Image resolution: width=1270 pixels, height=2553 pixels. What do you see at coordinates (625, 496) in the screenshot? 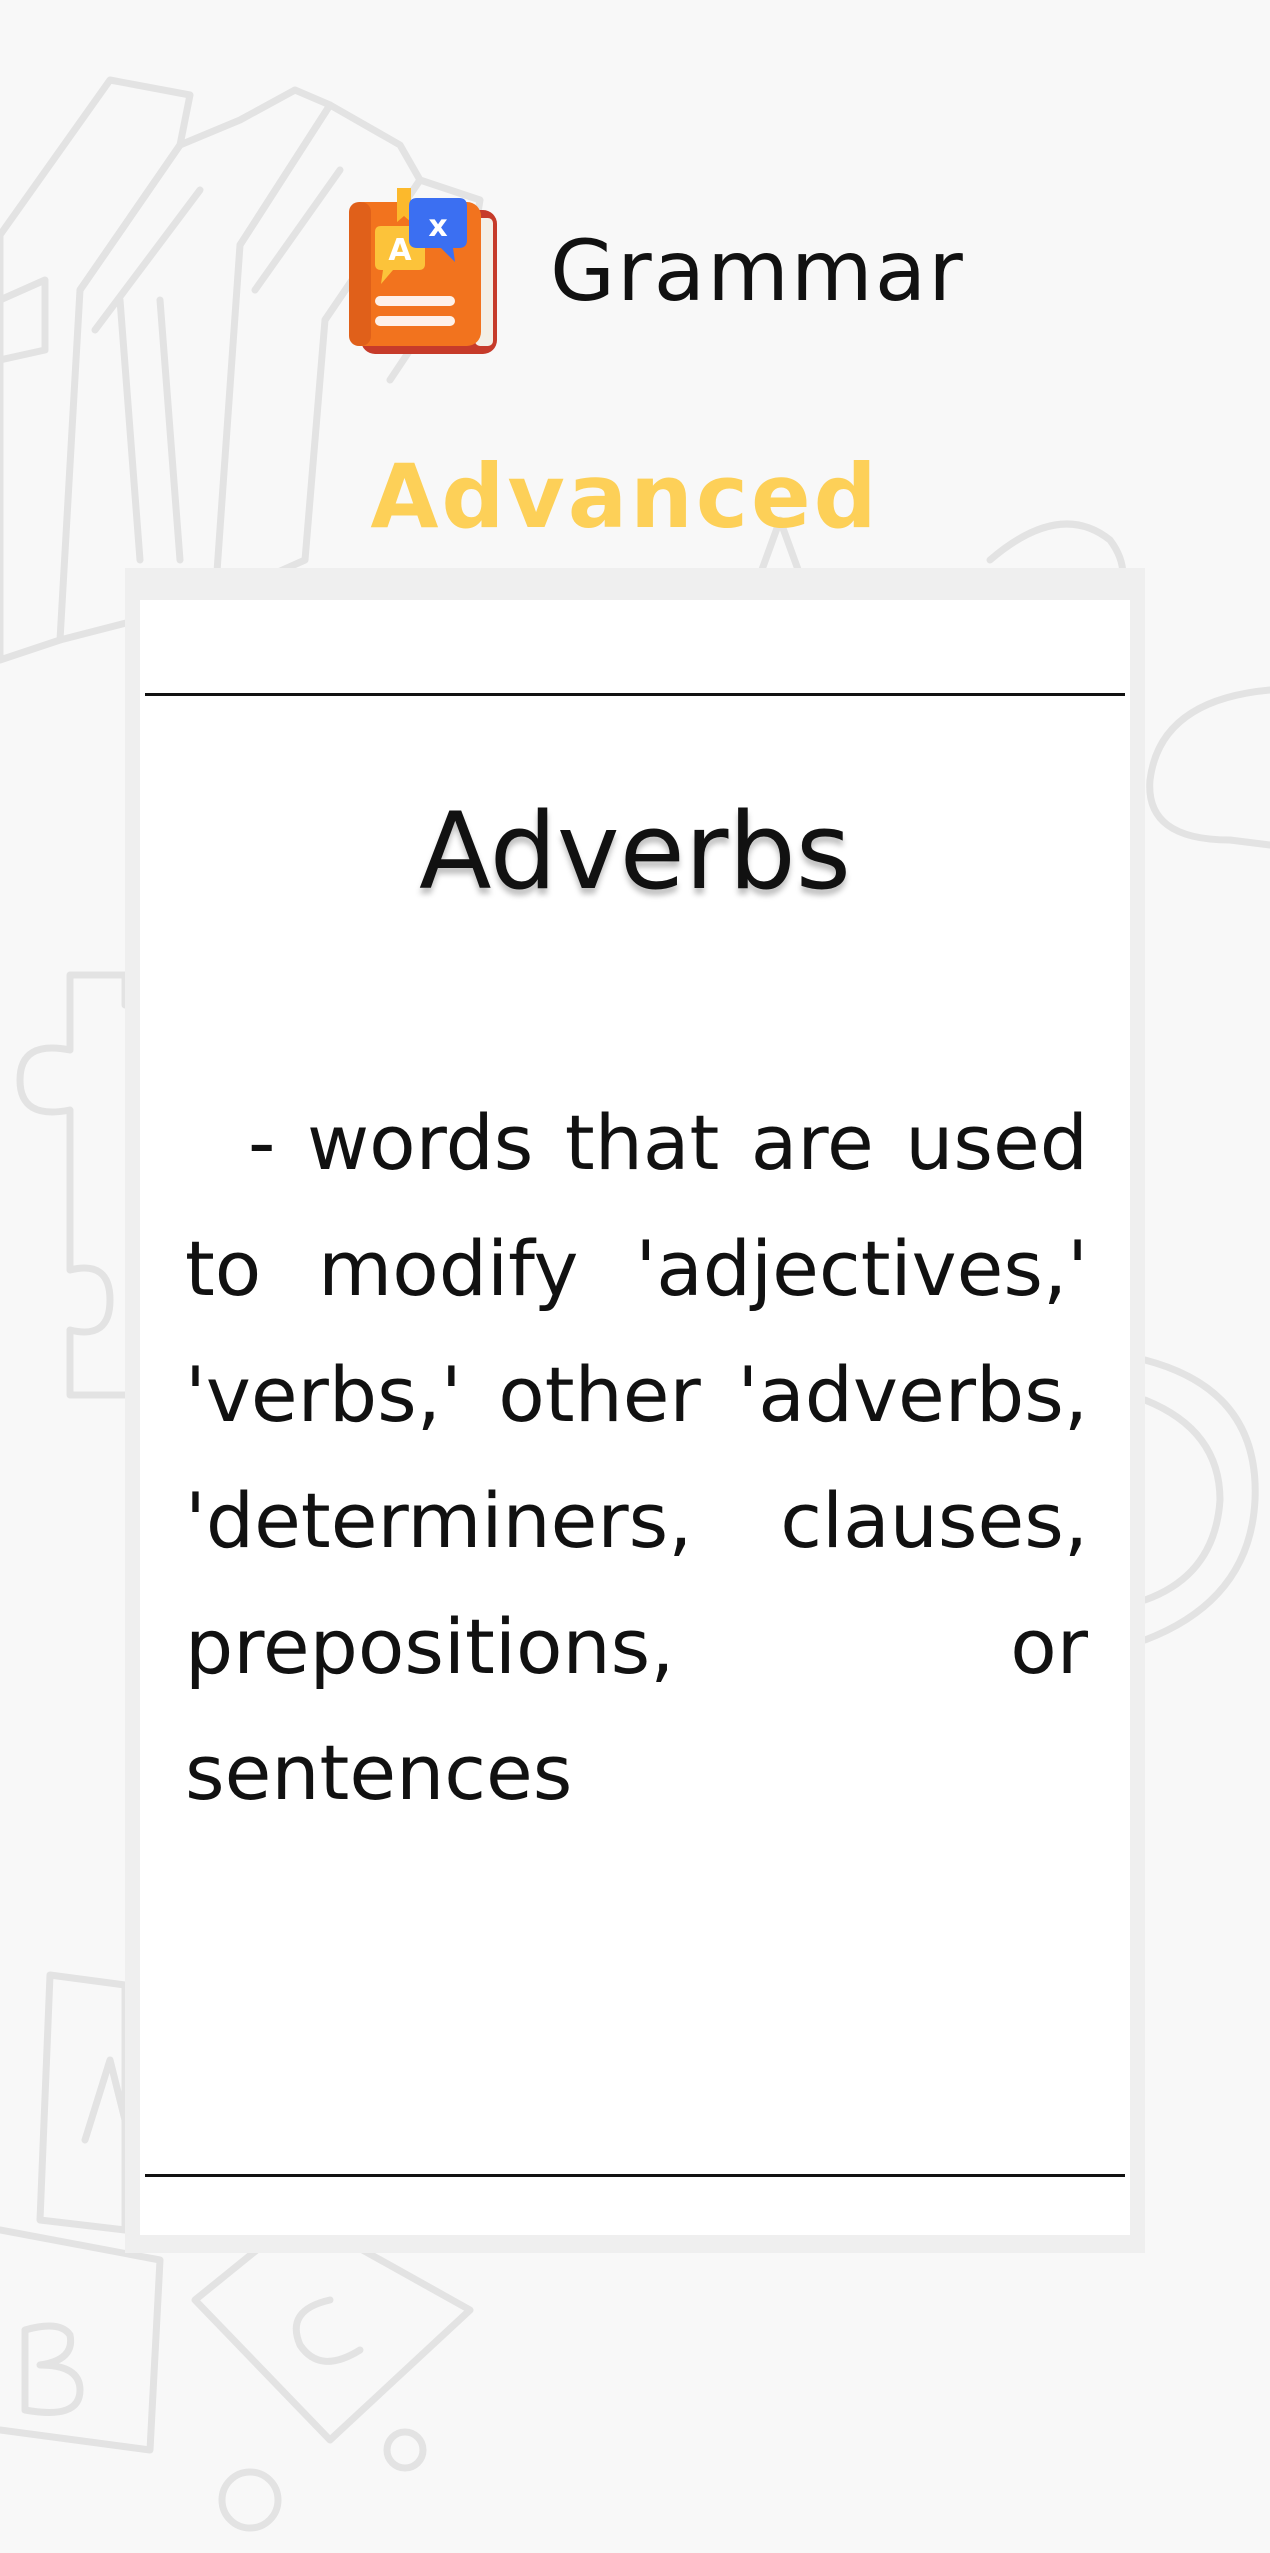
I see `level-label: Advanced` at bounding box center [625, 496].